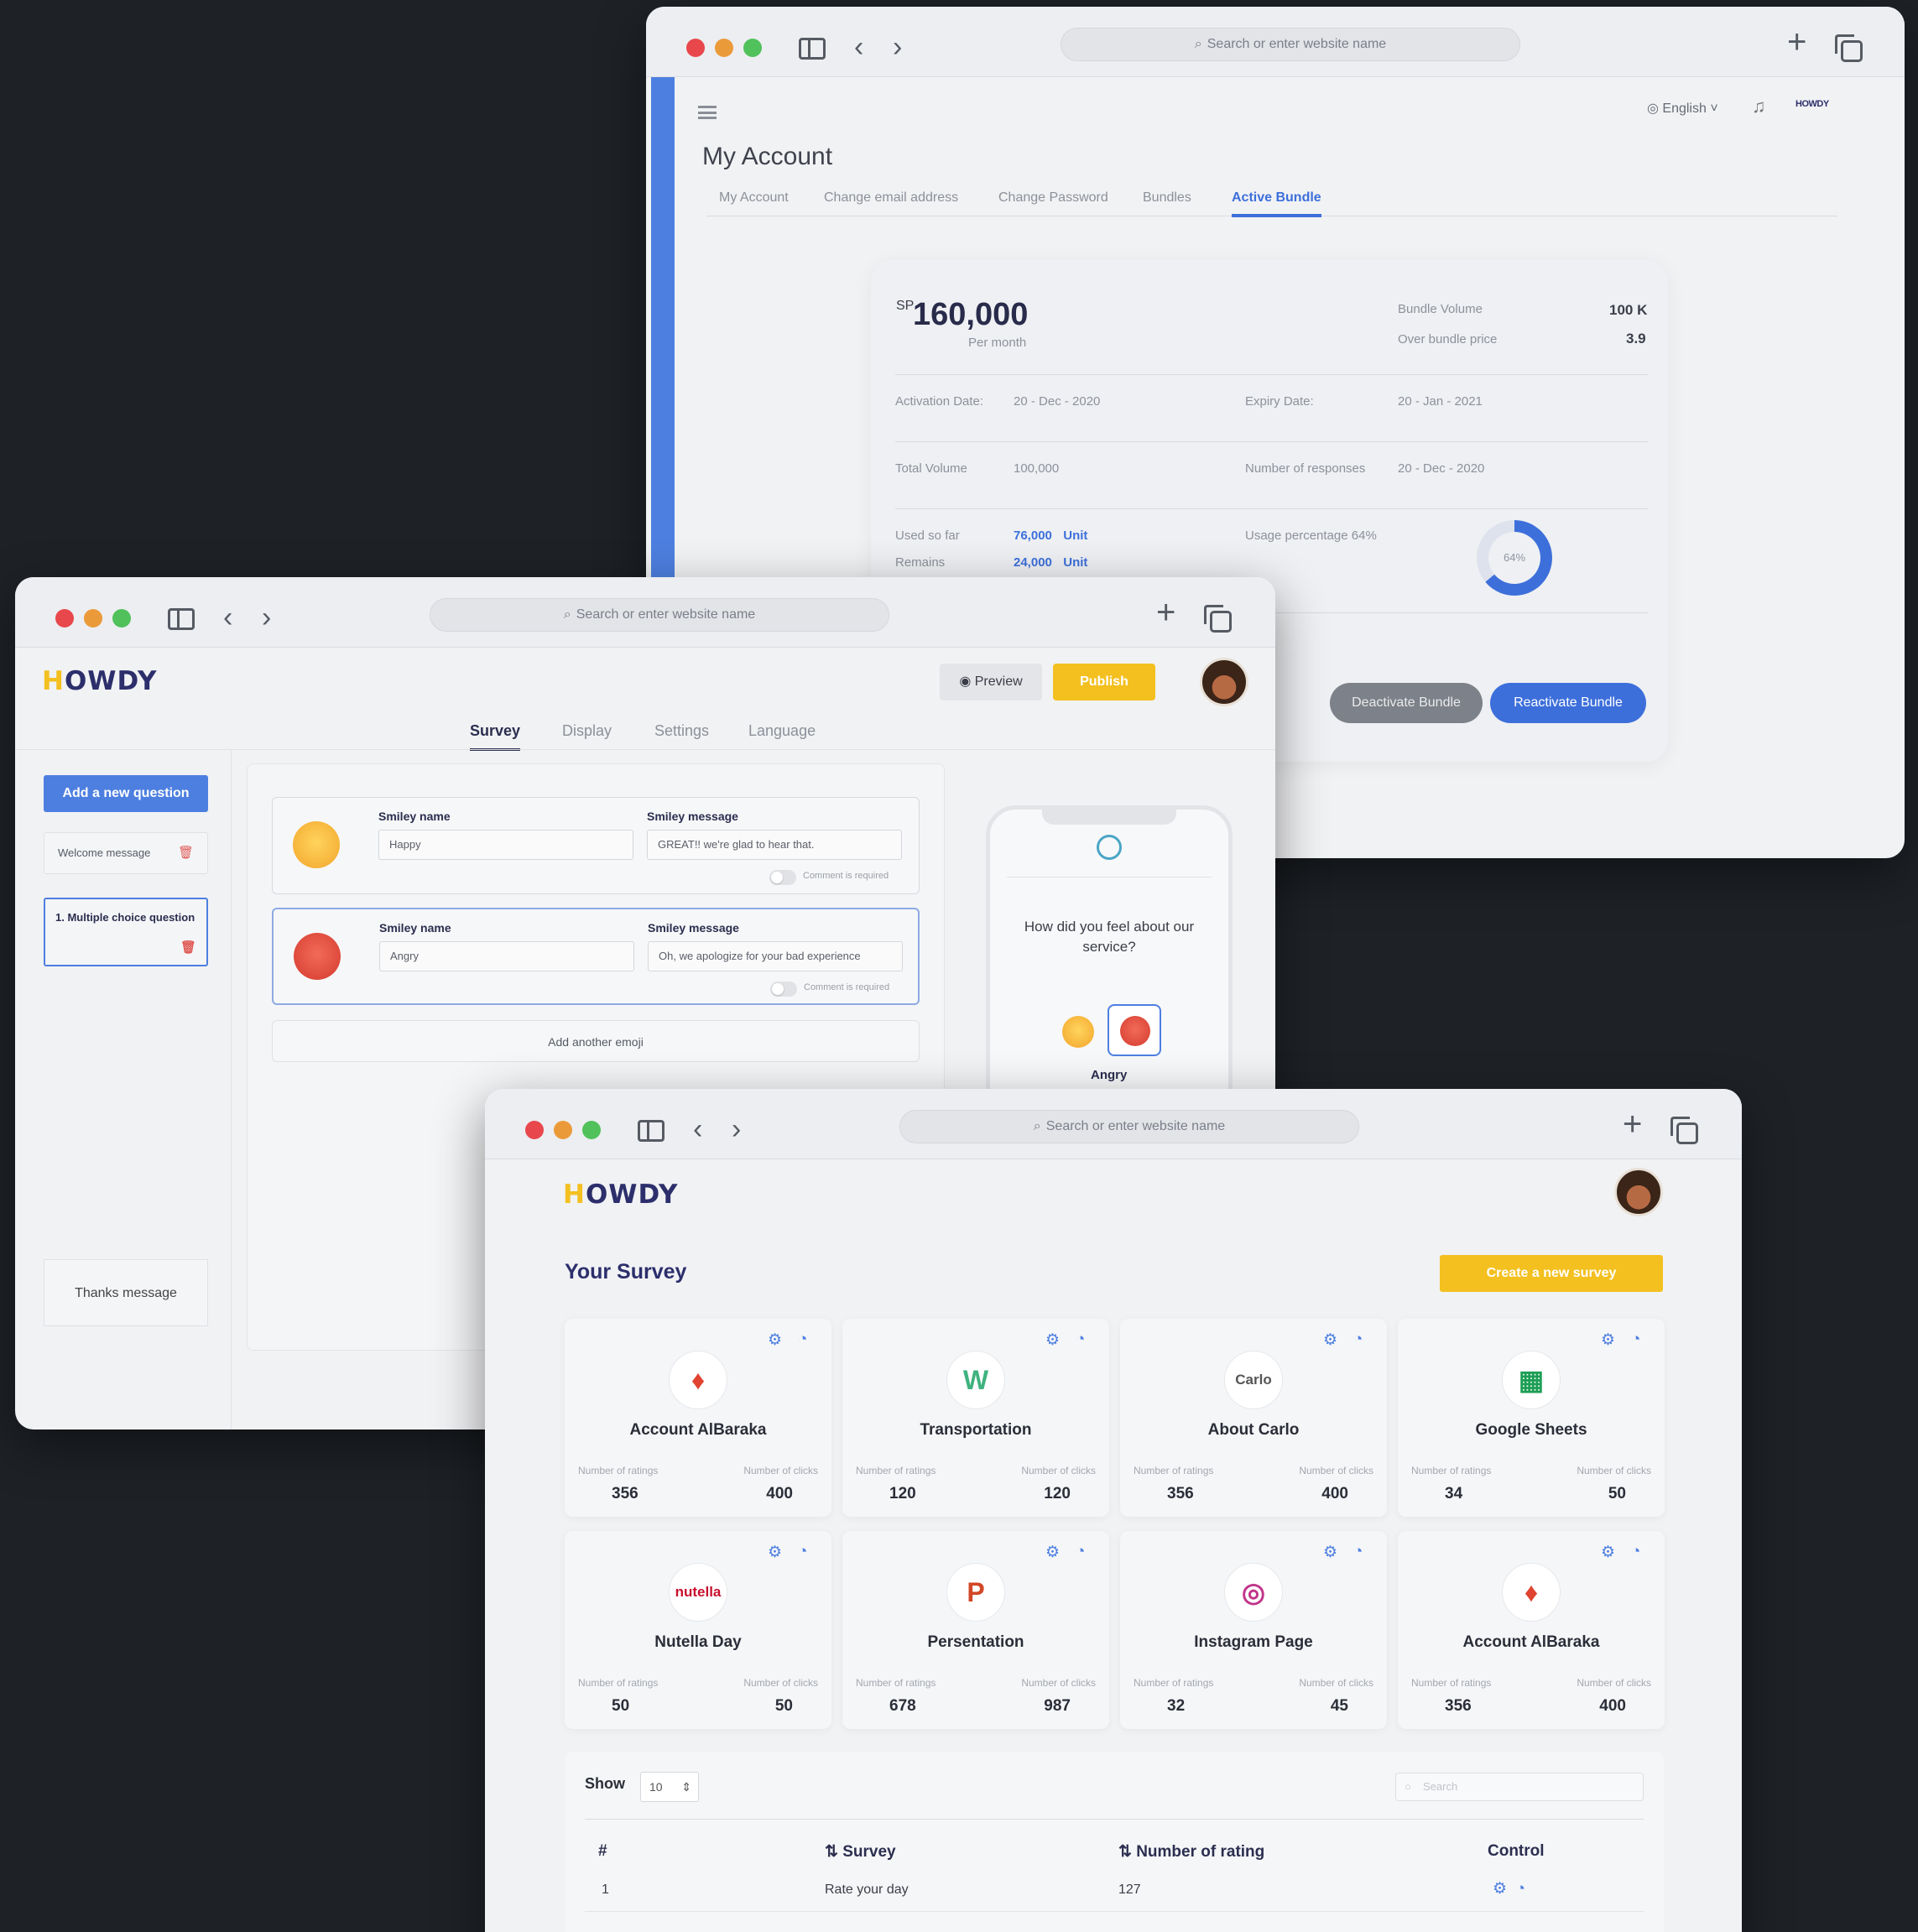  What do you see at coordinates (505, 845) in the screenshot?
I see `smiley-name-input: Happy` at bounding box center [505, 845].